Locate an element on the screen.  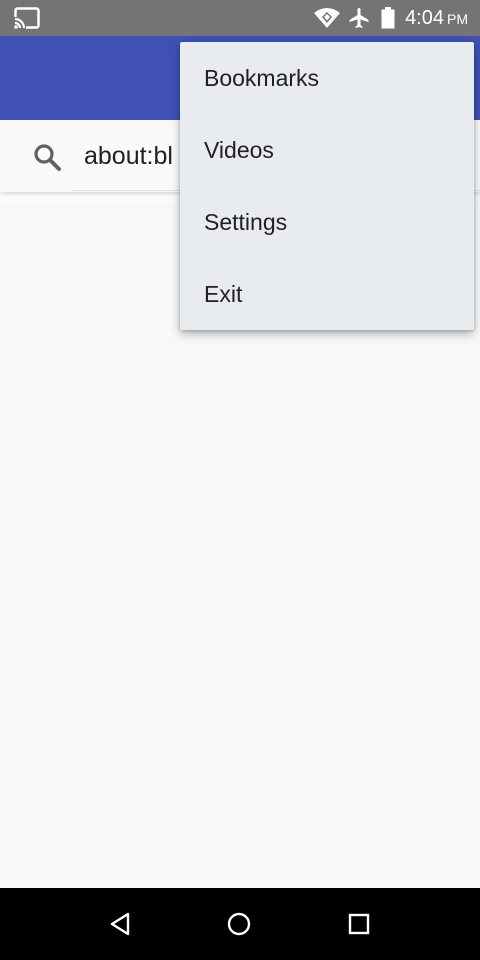
clock: 4:04 PM is located at coordinates (436, 18).